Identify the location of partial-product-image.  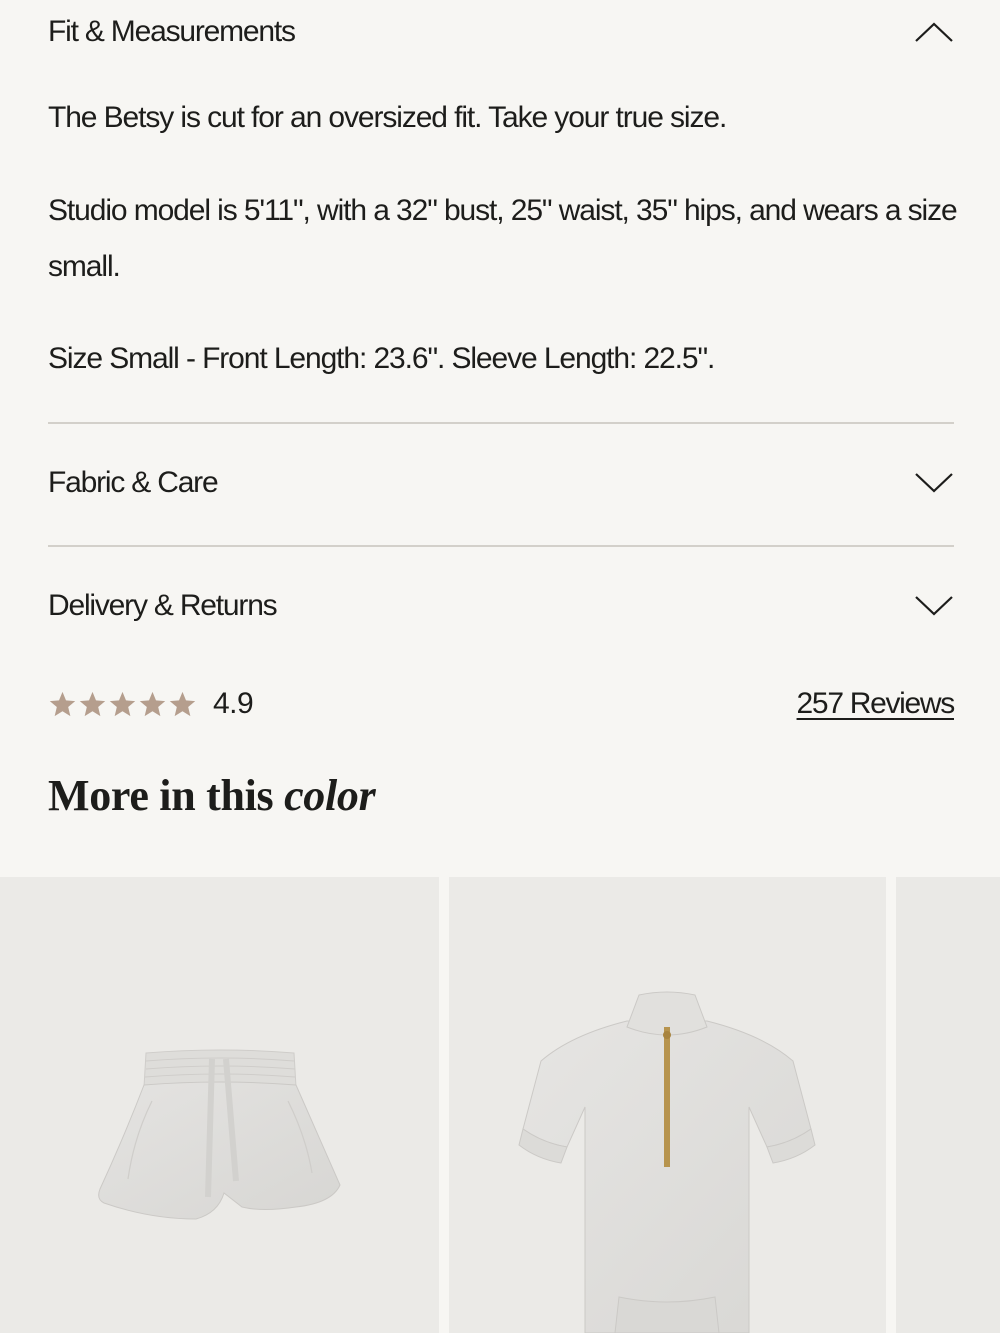
(948, 1105).